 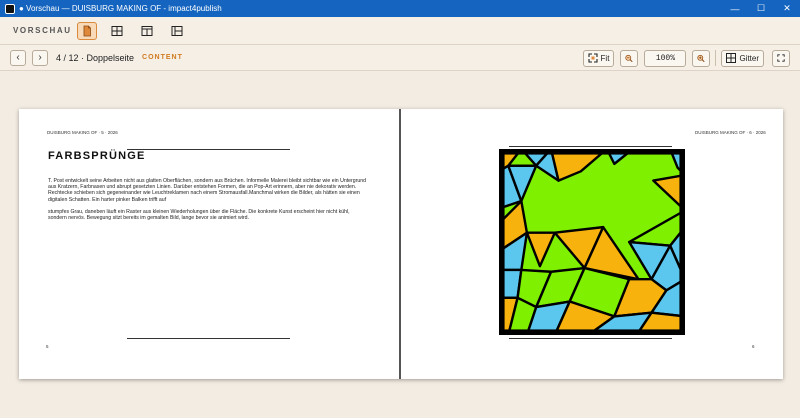 I want to click on fullscreen-button, so click(x=781, y=58).